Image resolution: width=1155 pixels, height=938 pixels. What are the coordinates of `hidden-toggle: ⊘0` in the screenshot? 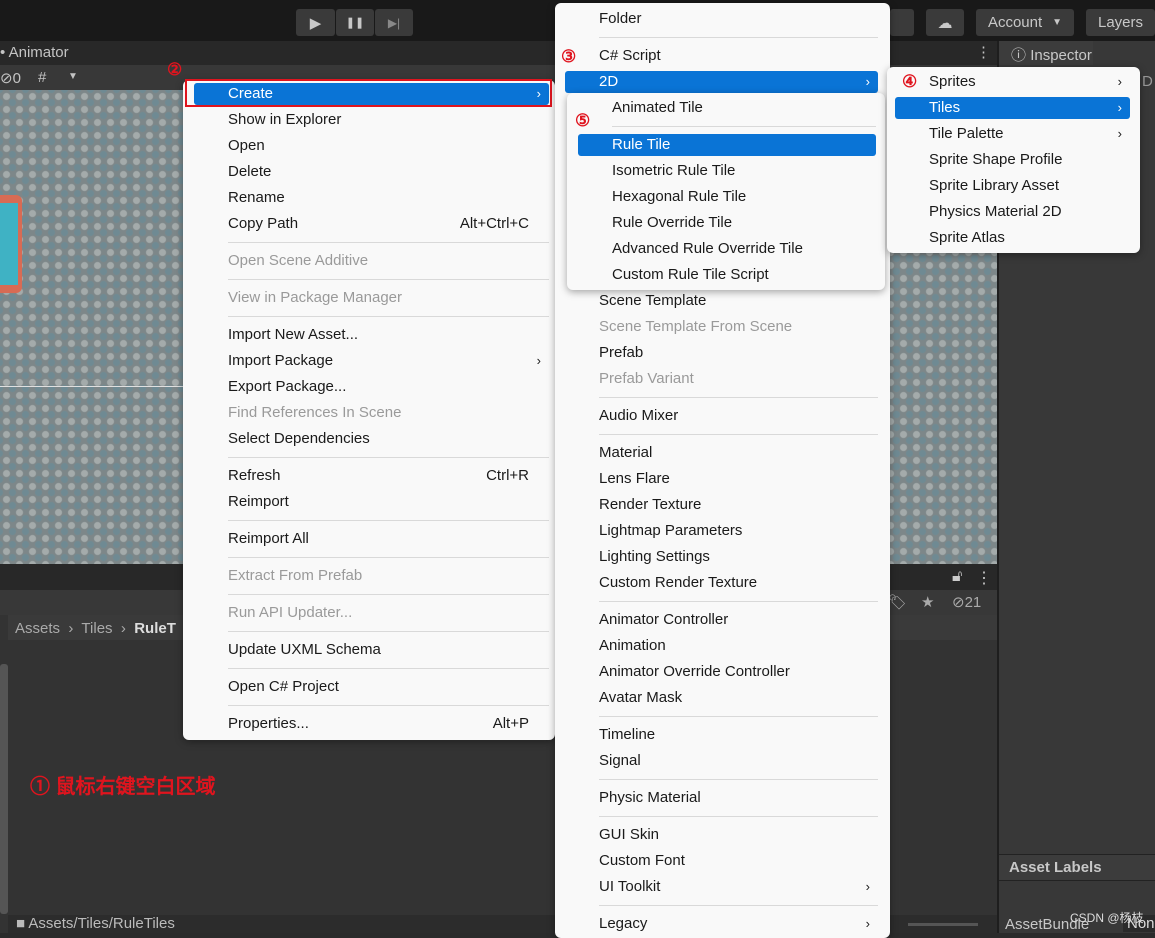 It's located at (10, 78).